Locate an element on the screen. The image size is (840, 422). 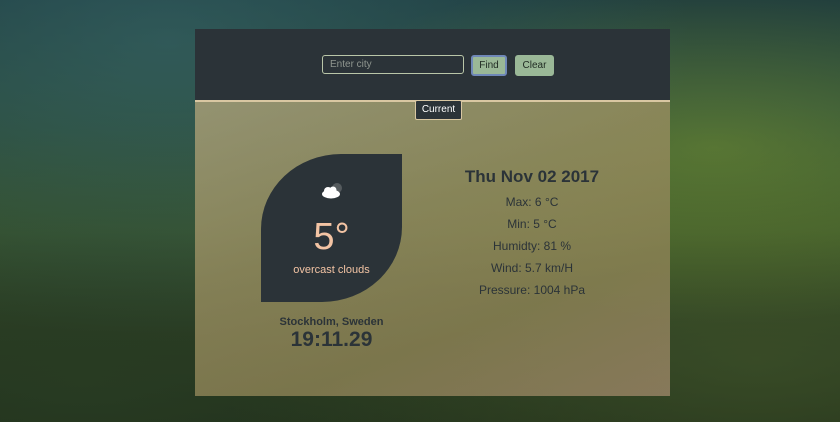
location-label: Stockholm, Sweden is located at coordinates (331, 322).